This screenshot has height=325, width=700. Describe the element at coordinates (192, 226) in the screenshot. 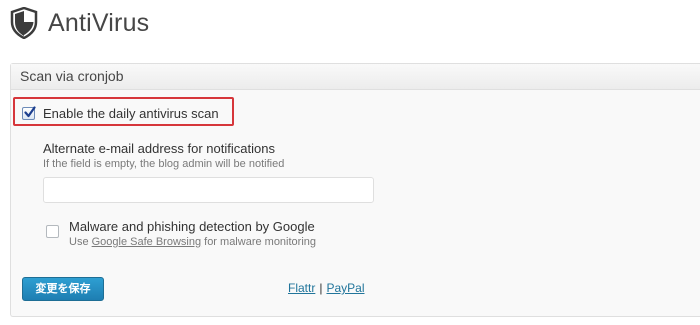

I see `google-detection-label: Malware and phishing detection by Google` at that location.